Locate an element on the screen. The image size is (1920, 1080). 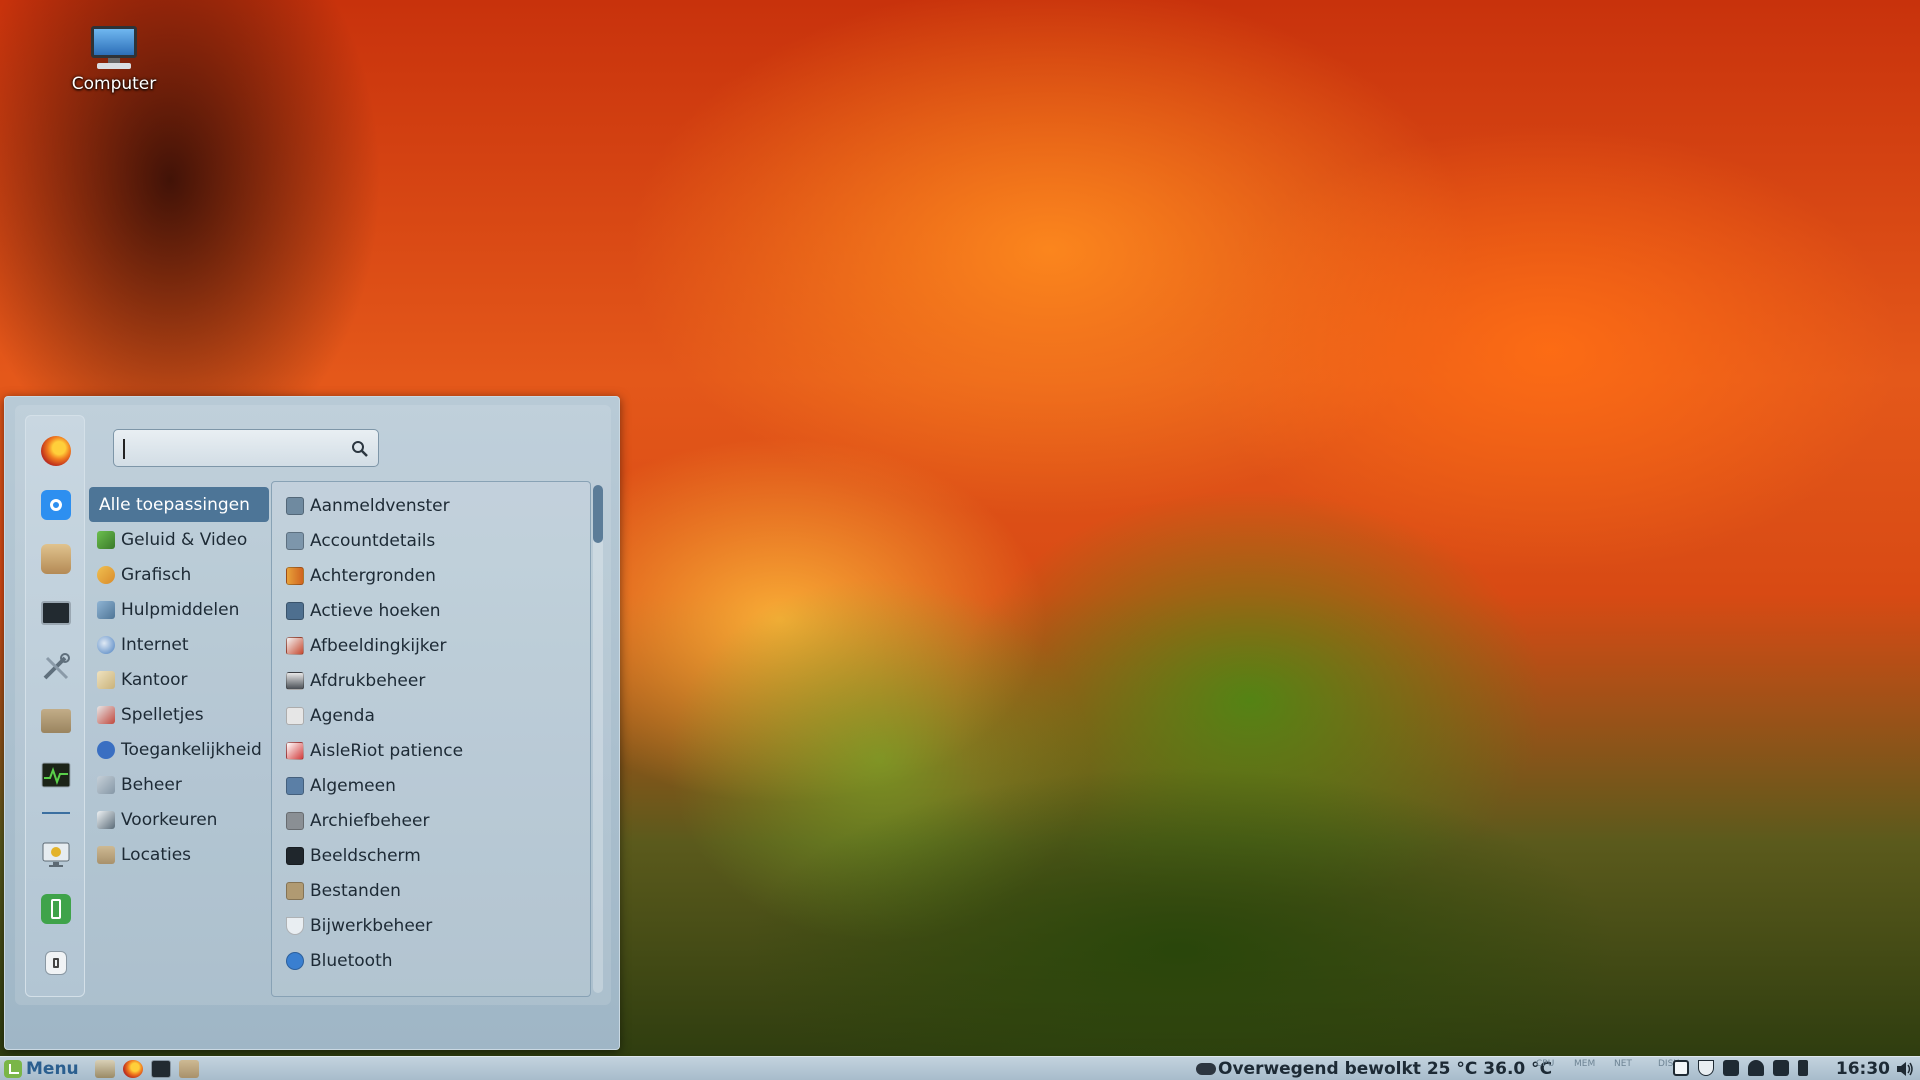
user-icon is located at coordinates (1756, 1068).